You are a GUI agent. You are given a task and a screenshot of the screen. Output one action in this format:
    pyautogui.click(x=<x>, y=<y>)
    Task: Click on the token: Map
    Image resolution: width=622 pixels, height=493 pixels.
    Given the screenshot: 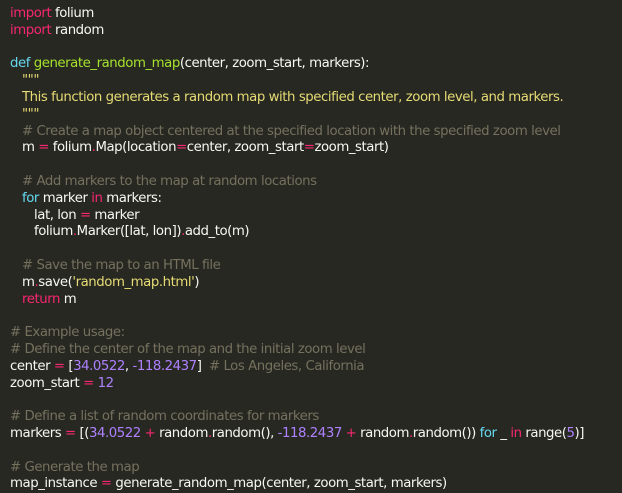 What is the action you would take?
    pyautogui.click(x=109, y=148)
    